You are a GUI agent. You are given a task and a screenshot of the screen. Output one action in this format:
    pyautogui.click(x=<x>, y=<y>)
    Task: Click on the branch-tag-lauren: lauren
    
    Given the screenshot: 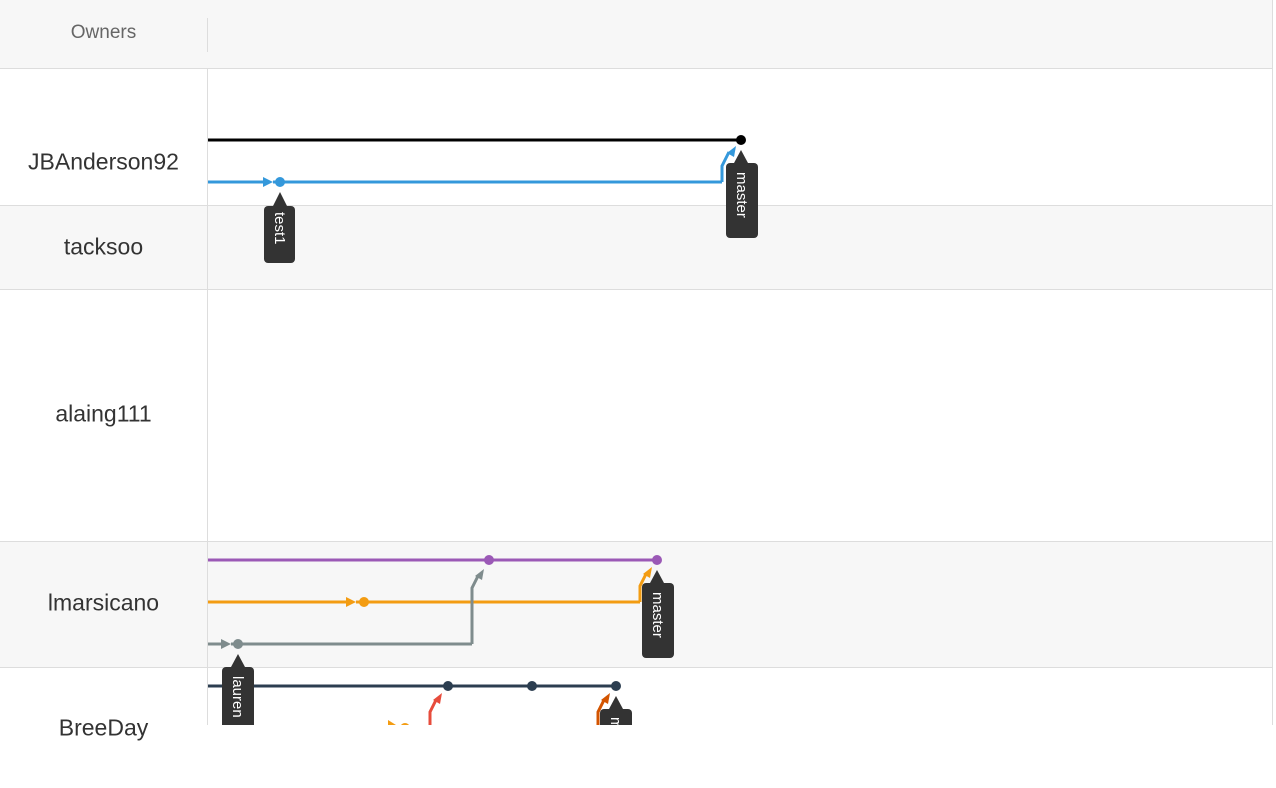 What is the action you would take?
    pyautogui.click(x=238, y=689)
    